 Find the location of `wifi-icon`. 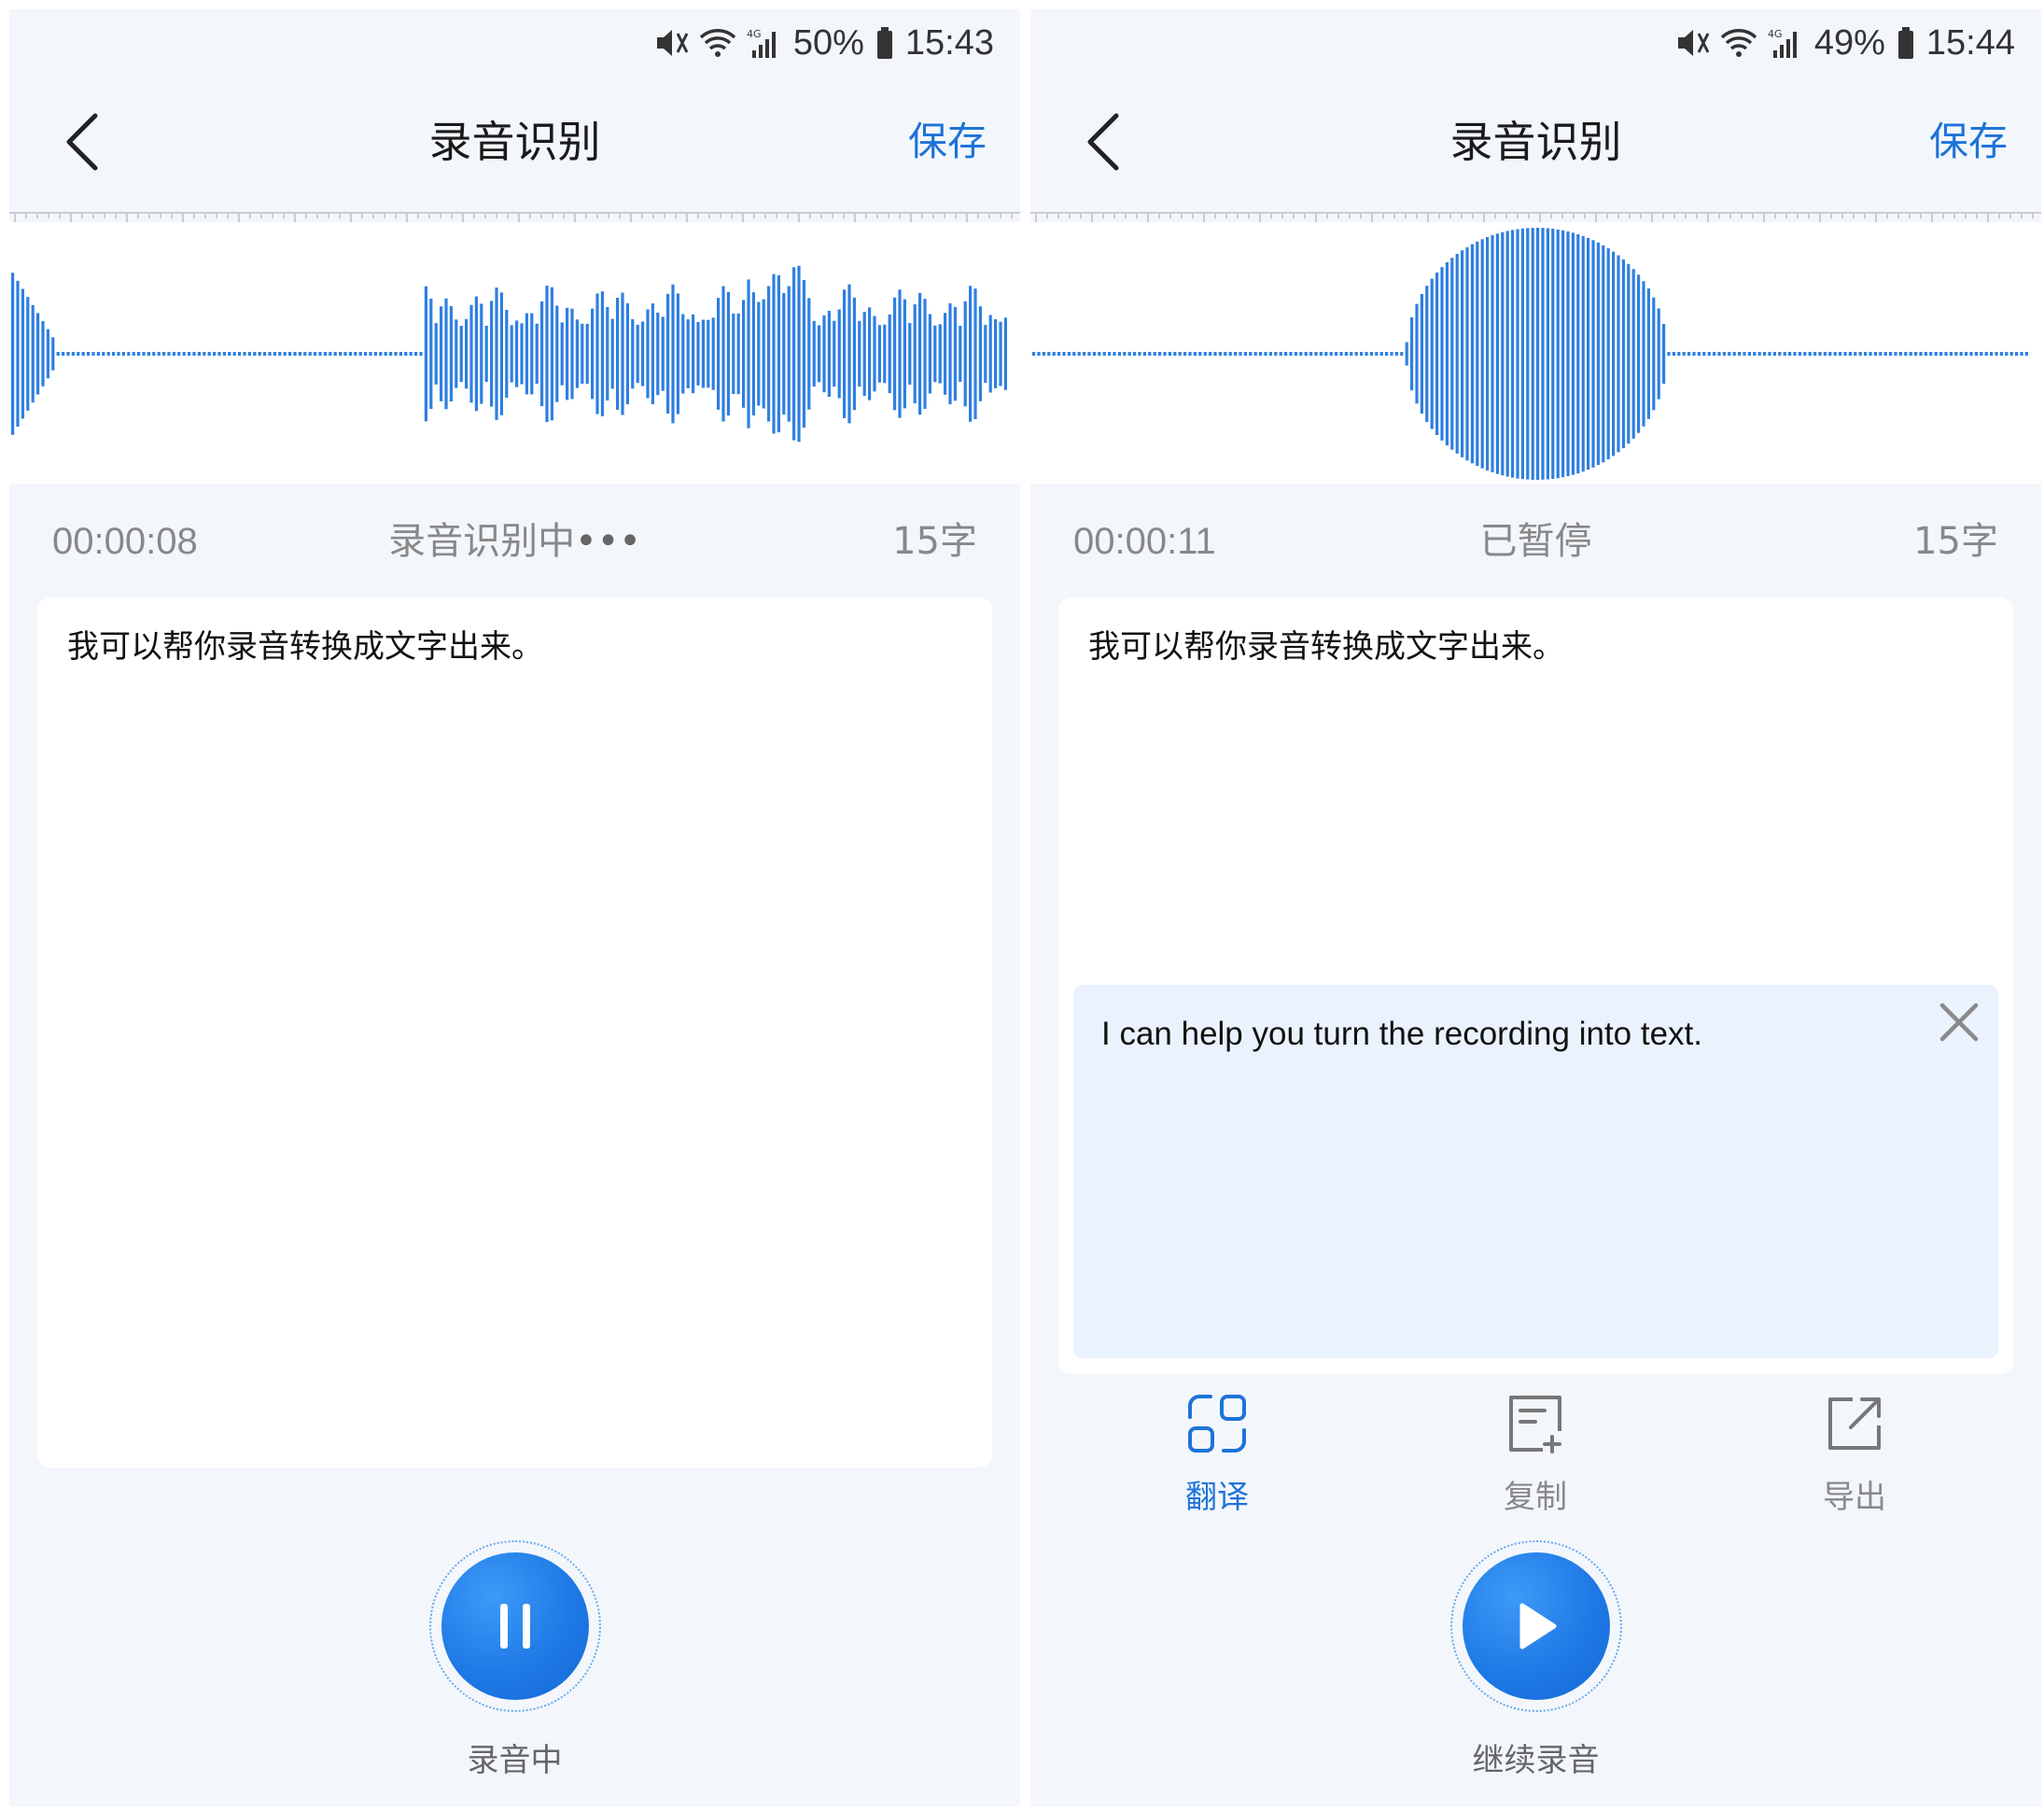

wifi-icon is located at coordinates (1738, 43).